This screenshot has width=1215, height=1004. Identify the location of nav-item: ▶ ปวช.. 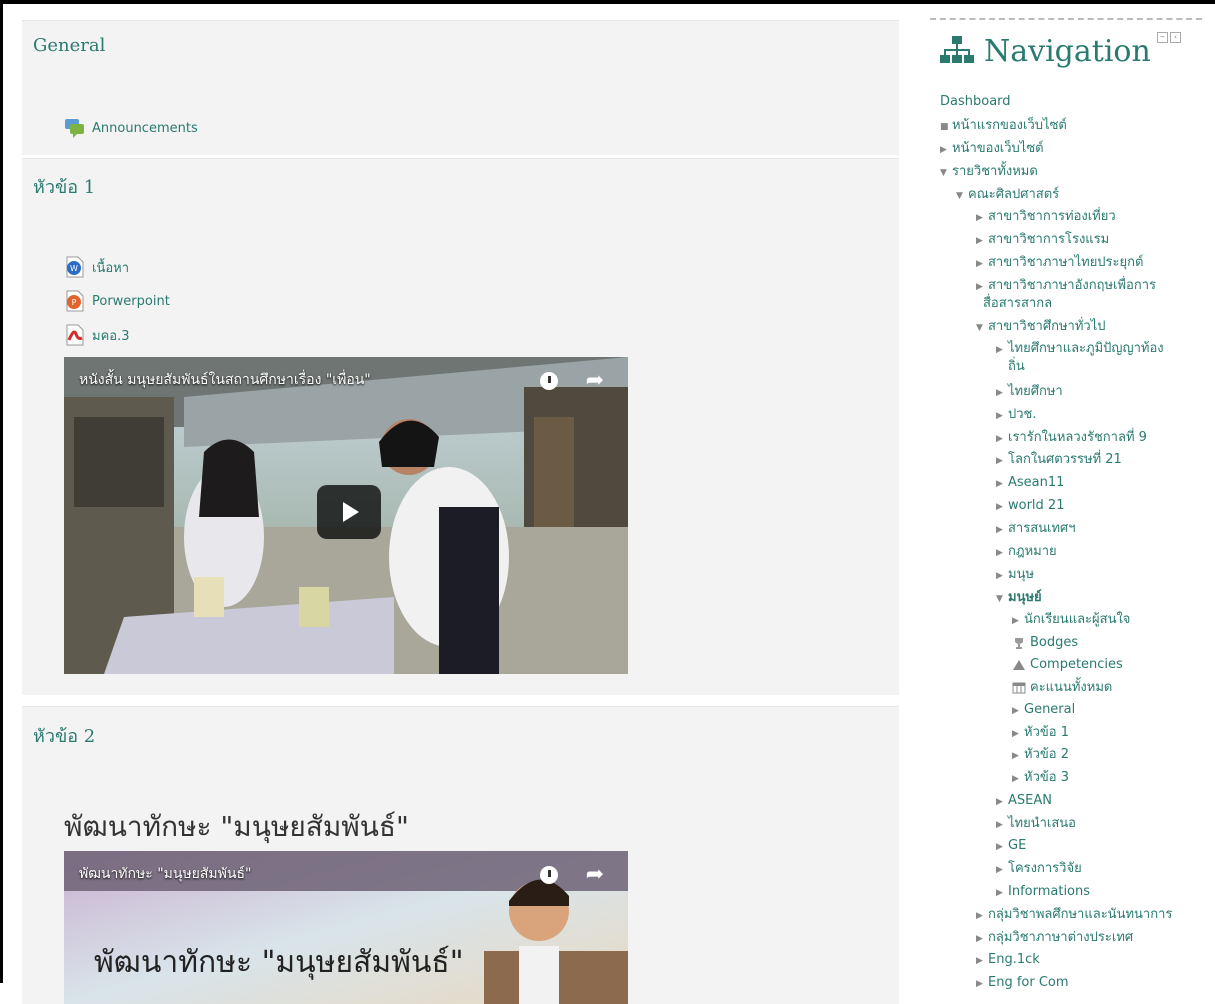
(1016, 415).